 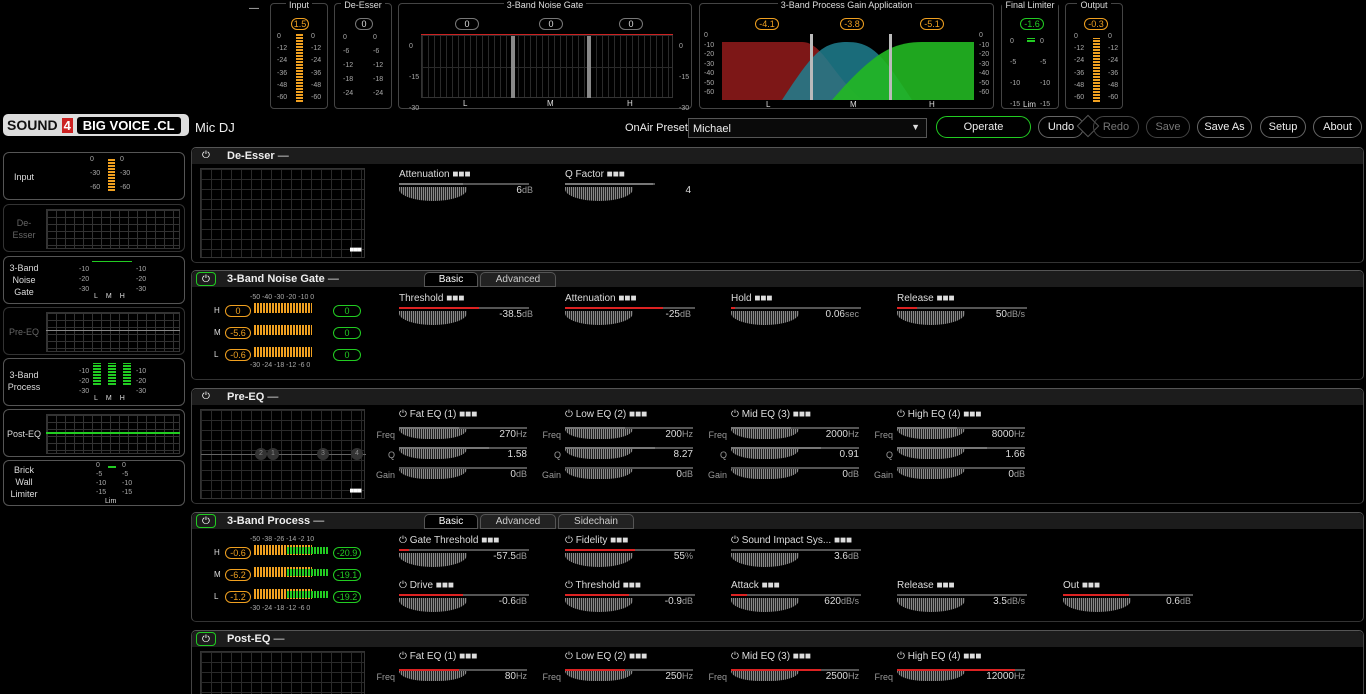 What do you see at coordinates (261, 454) in the screenshot?
I see `eq-node-2: 2` at bounding box center [261, 454].